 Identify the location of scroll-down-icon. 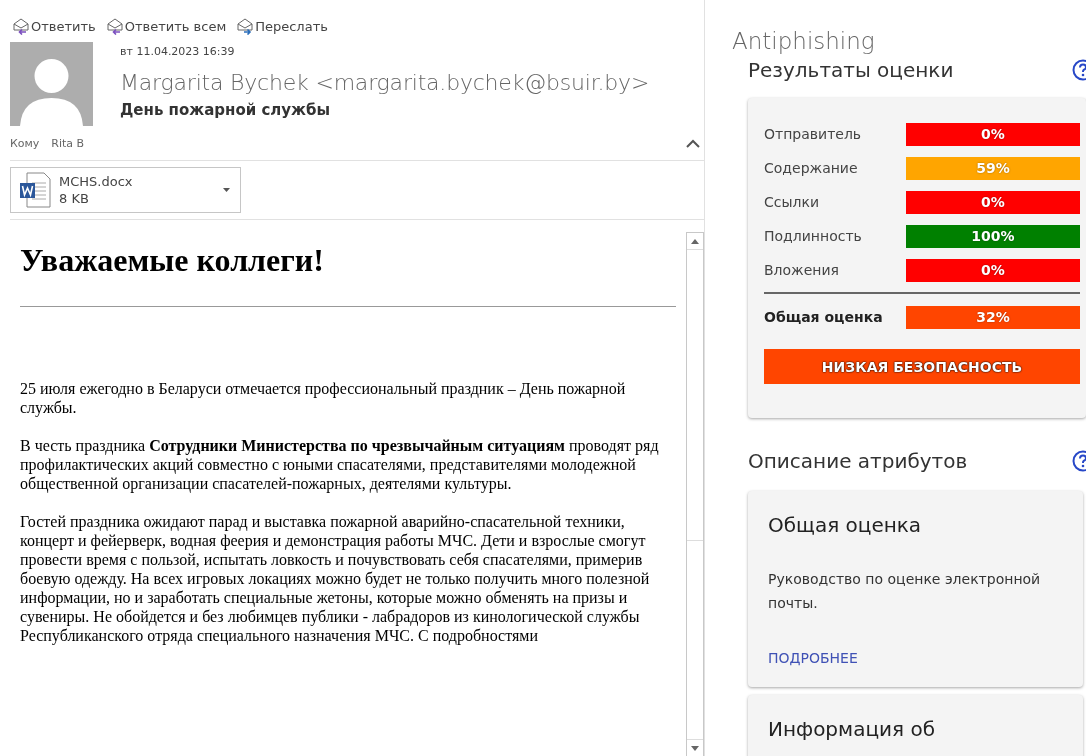
(695, 748).